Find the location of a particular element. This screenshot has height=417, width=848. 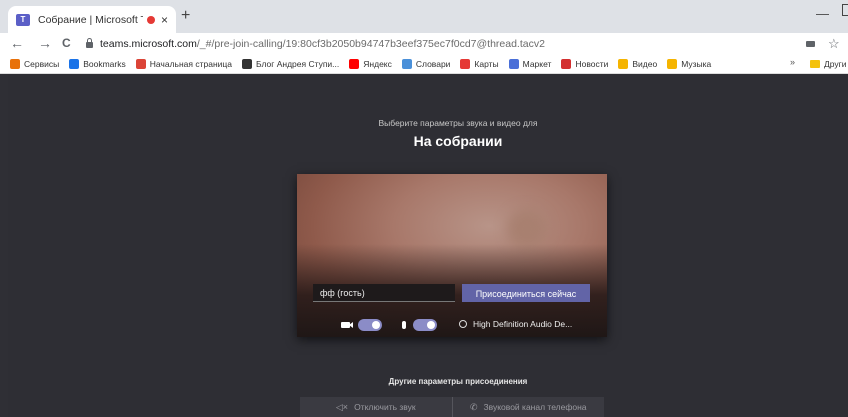

bookmark-item: Начальная страница is located at coordinates (183, 64).